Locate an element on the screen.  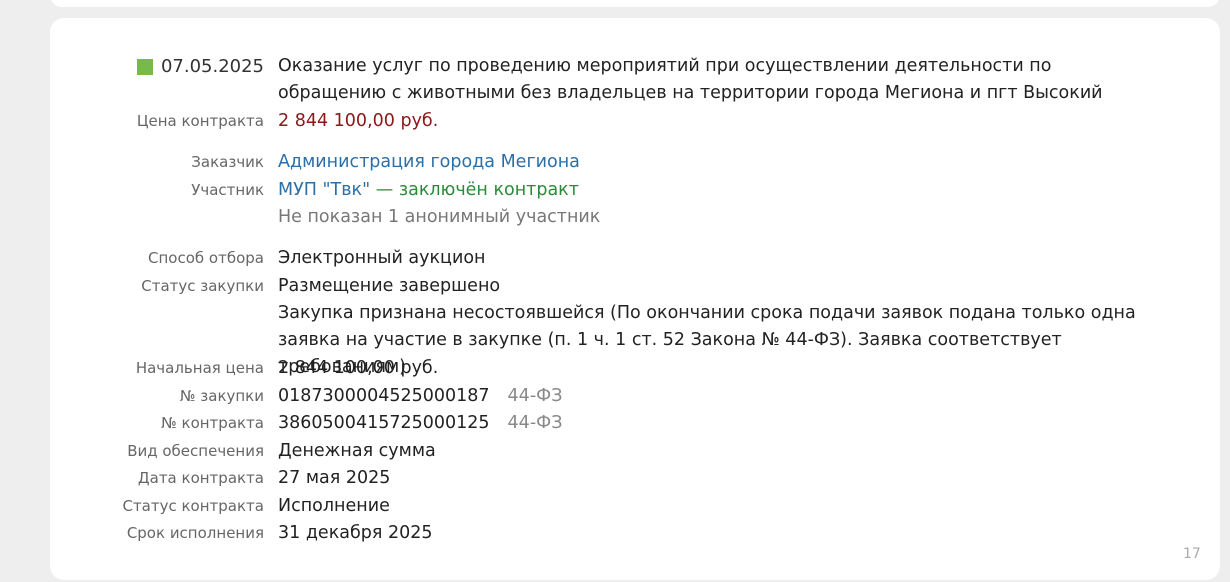
method-value: Электронный аукцион is located at coordinates (382, 258).